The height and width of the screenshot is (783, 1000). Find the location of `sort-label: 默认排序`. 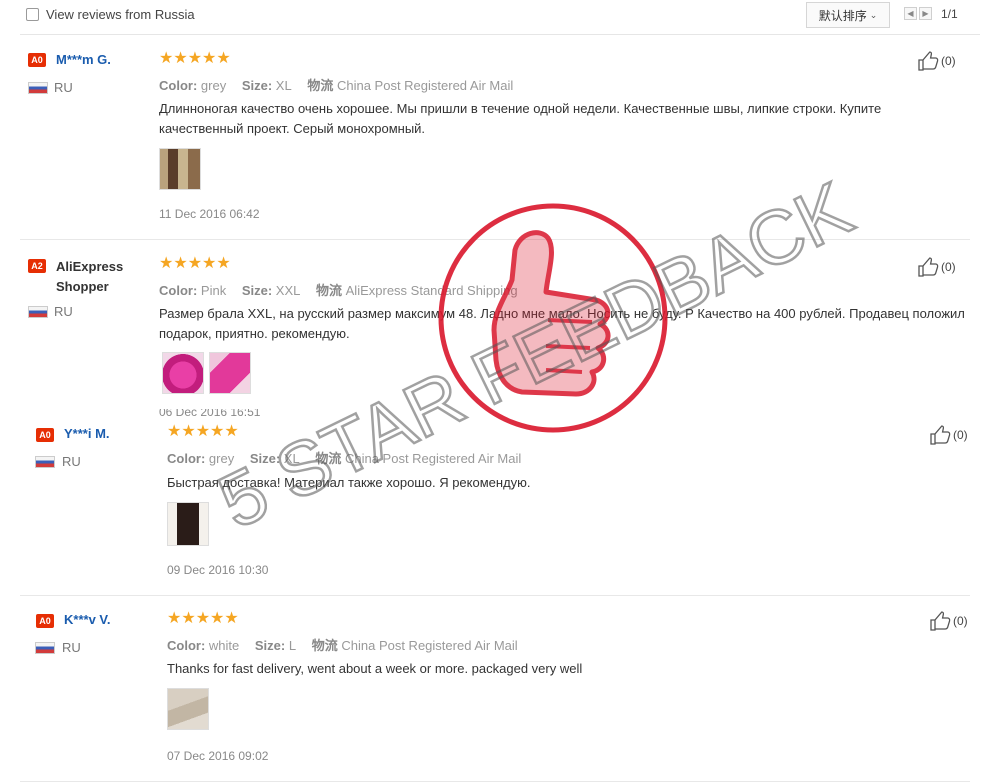

sort-label: 默认排序 is located at coordinates (842, 15).